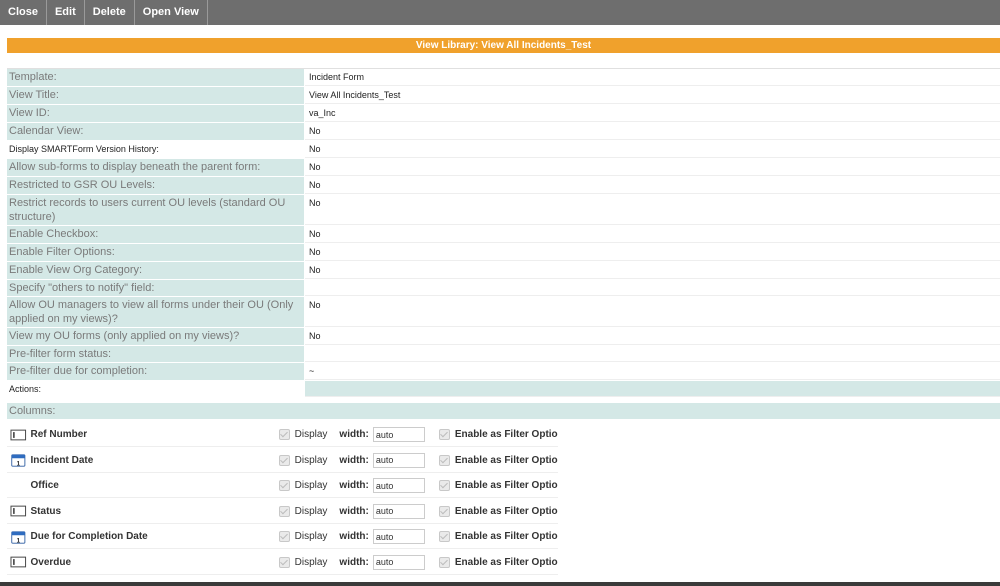 The image size is (1000, 586). What do you see at coordinates (500, 12) in the screenshot?
I see `toolbar: Close Edit Delete Open View` at bounding box center [500, 12].